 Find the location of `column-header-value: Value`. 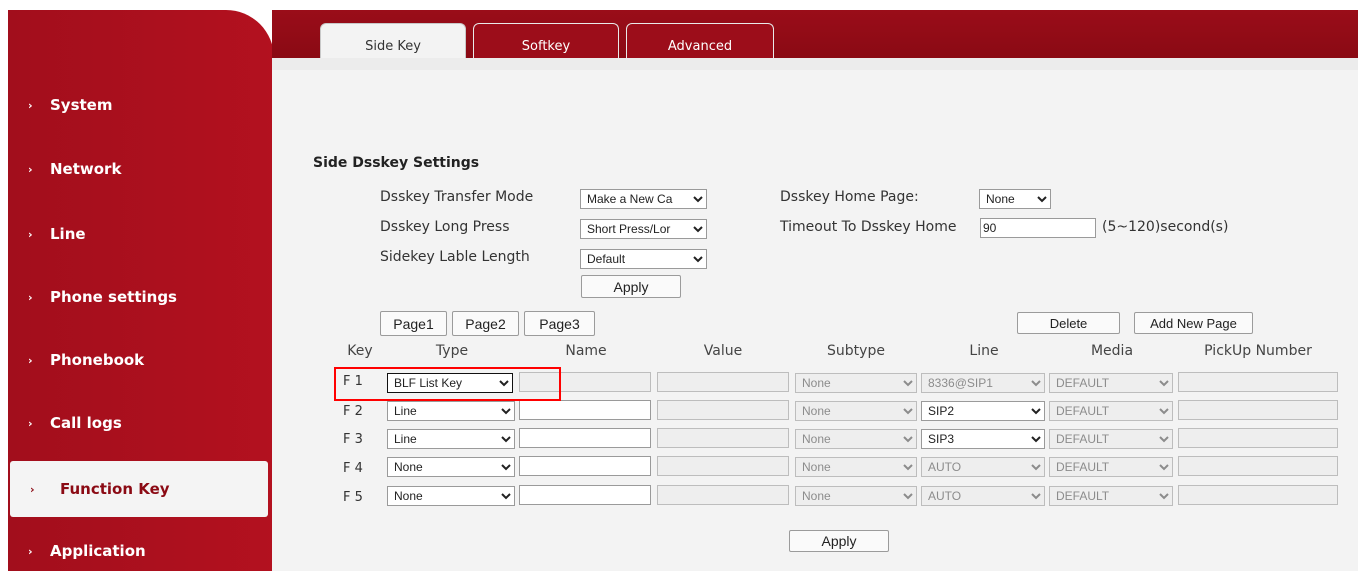

column-header-value: Value is located at coordinates (723, 351).